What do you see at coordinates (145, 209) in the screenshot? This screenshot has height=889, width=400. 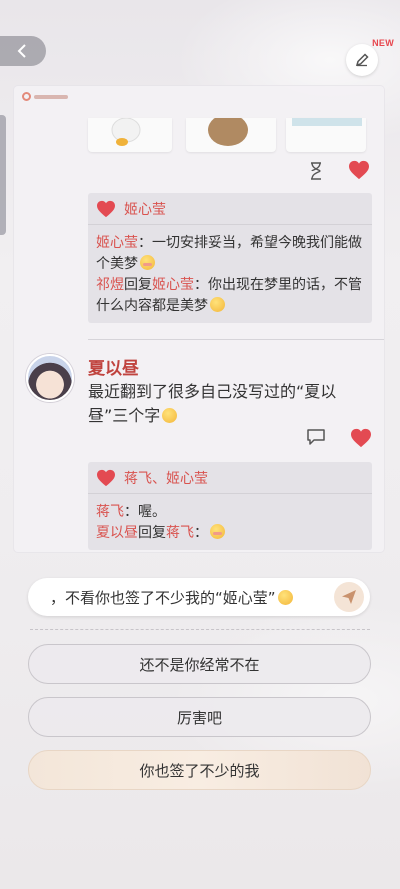 I see `likers-names: 姬心莹` at bounding box center [145, 209].